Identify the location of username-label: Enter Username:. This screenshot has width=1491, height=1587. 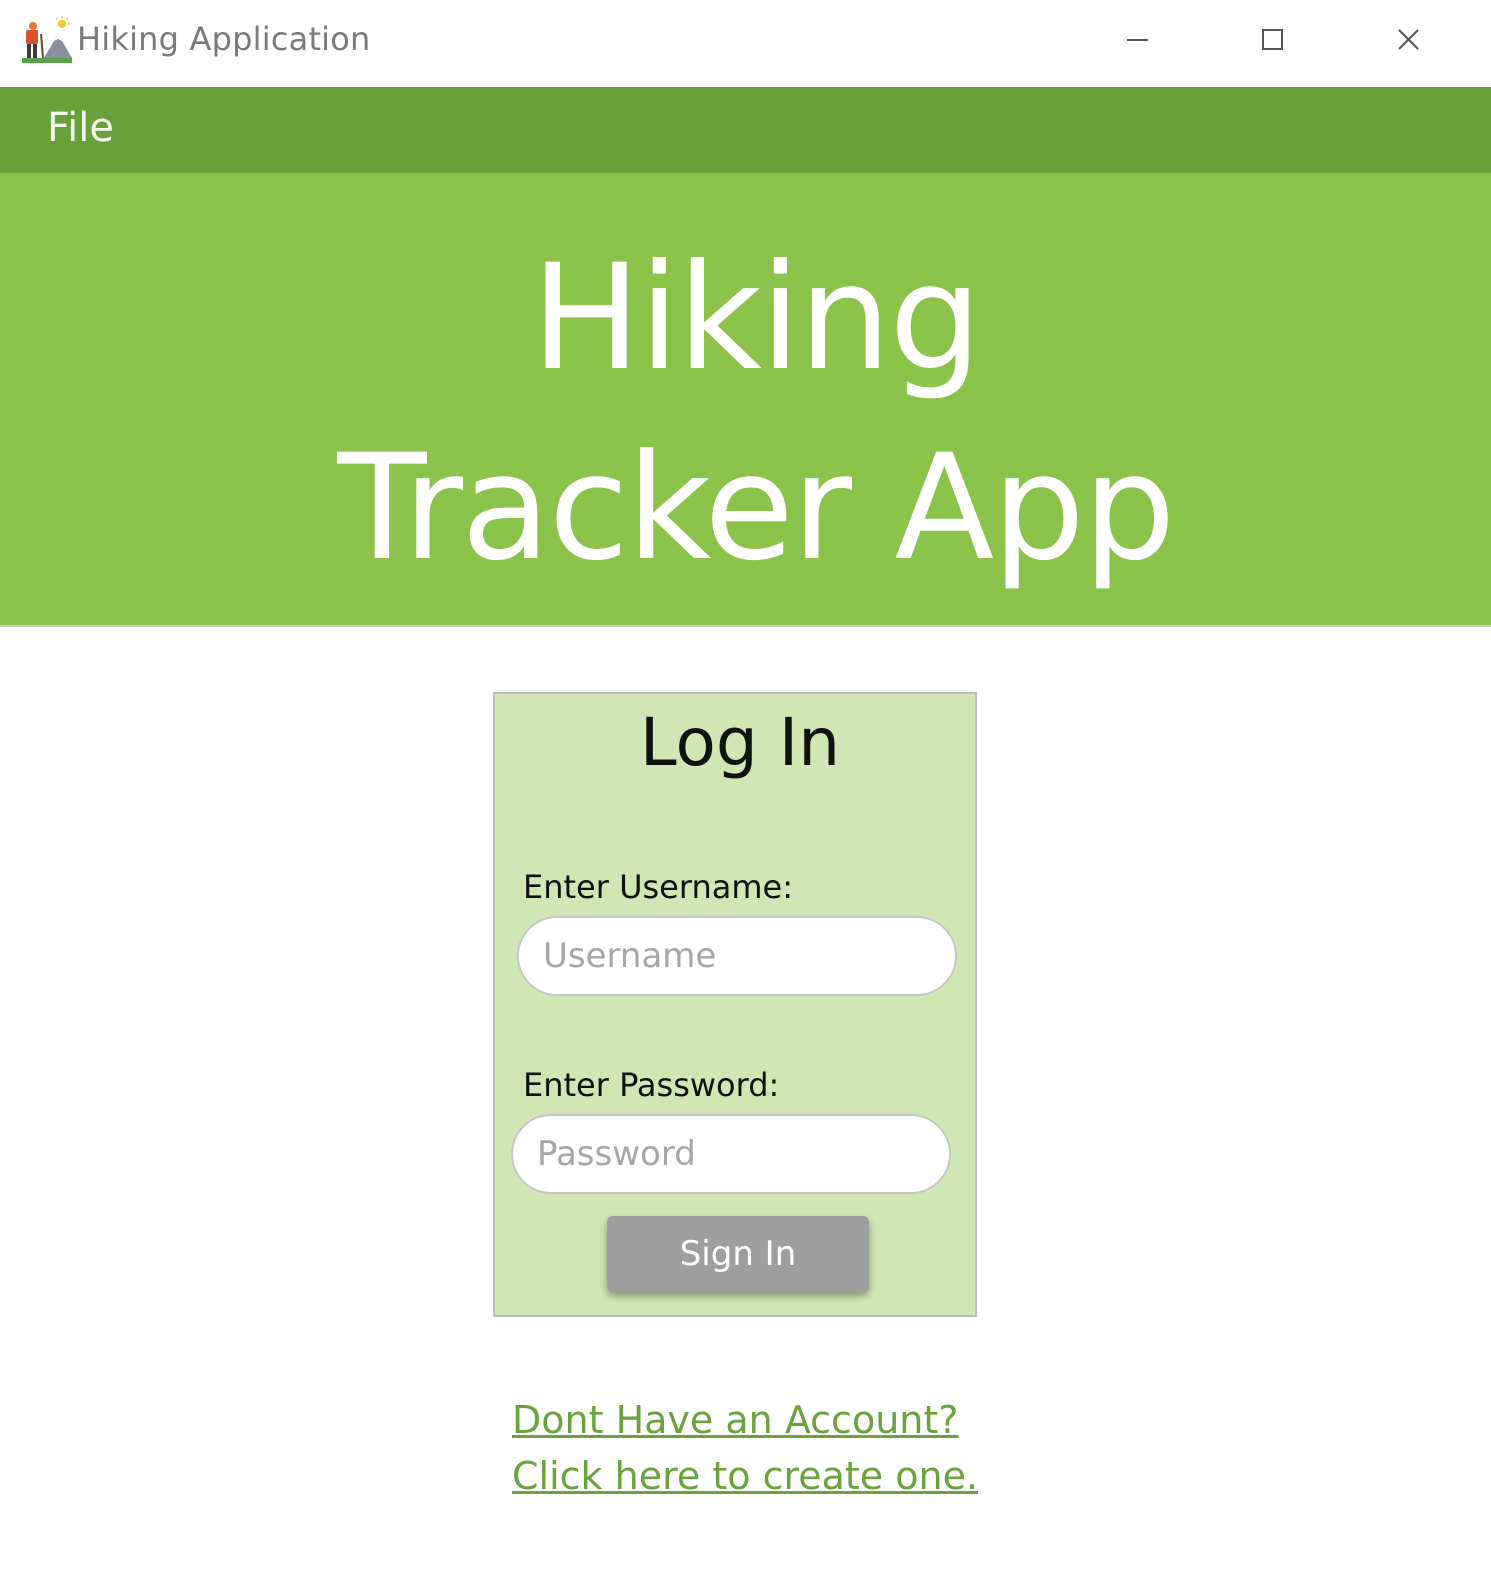
(658, 887).